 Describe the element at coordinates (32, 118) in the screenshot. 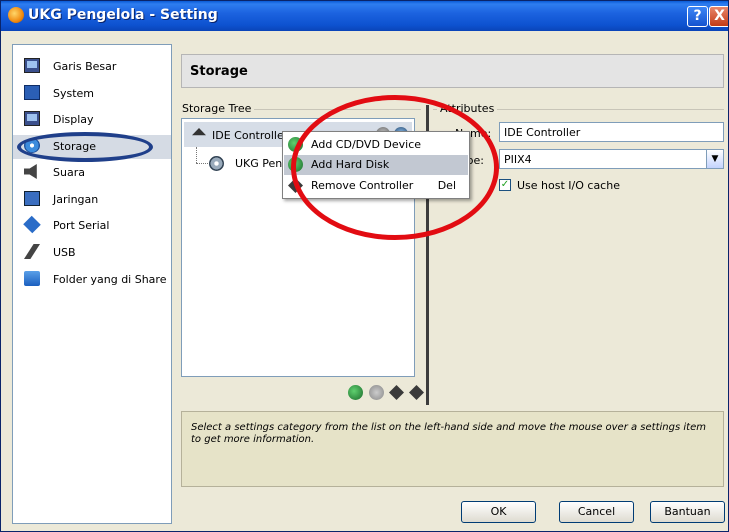

I see `display-icon` at that location.